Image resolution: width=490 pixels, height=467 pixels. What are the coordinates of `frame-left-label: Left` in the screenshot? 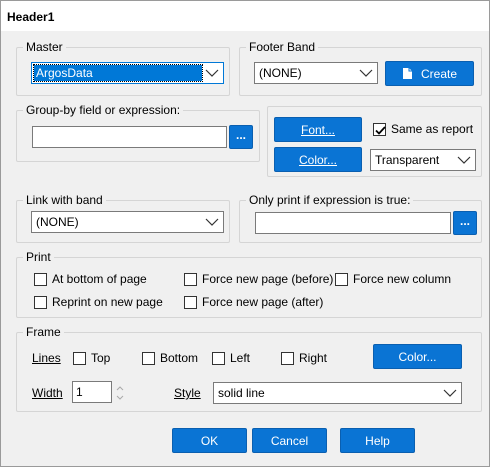 It's located at (240, 358).